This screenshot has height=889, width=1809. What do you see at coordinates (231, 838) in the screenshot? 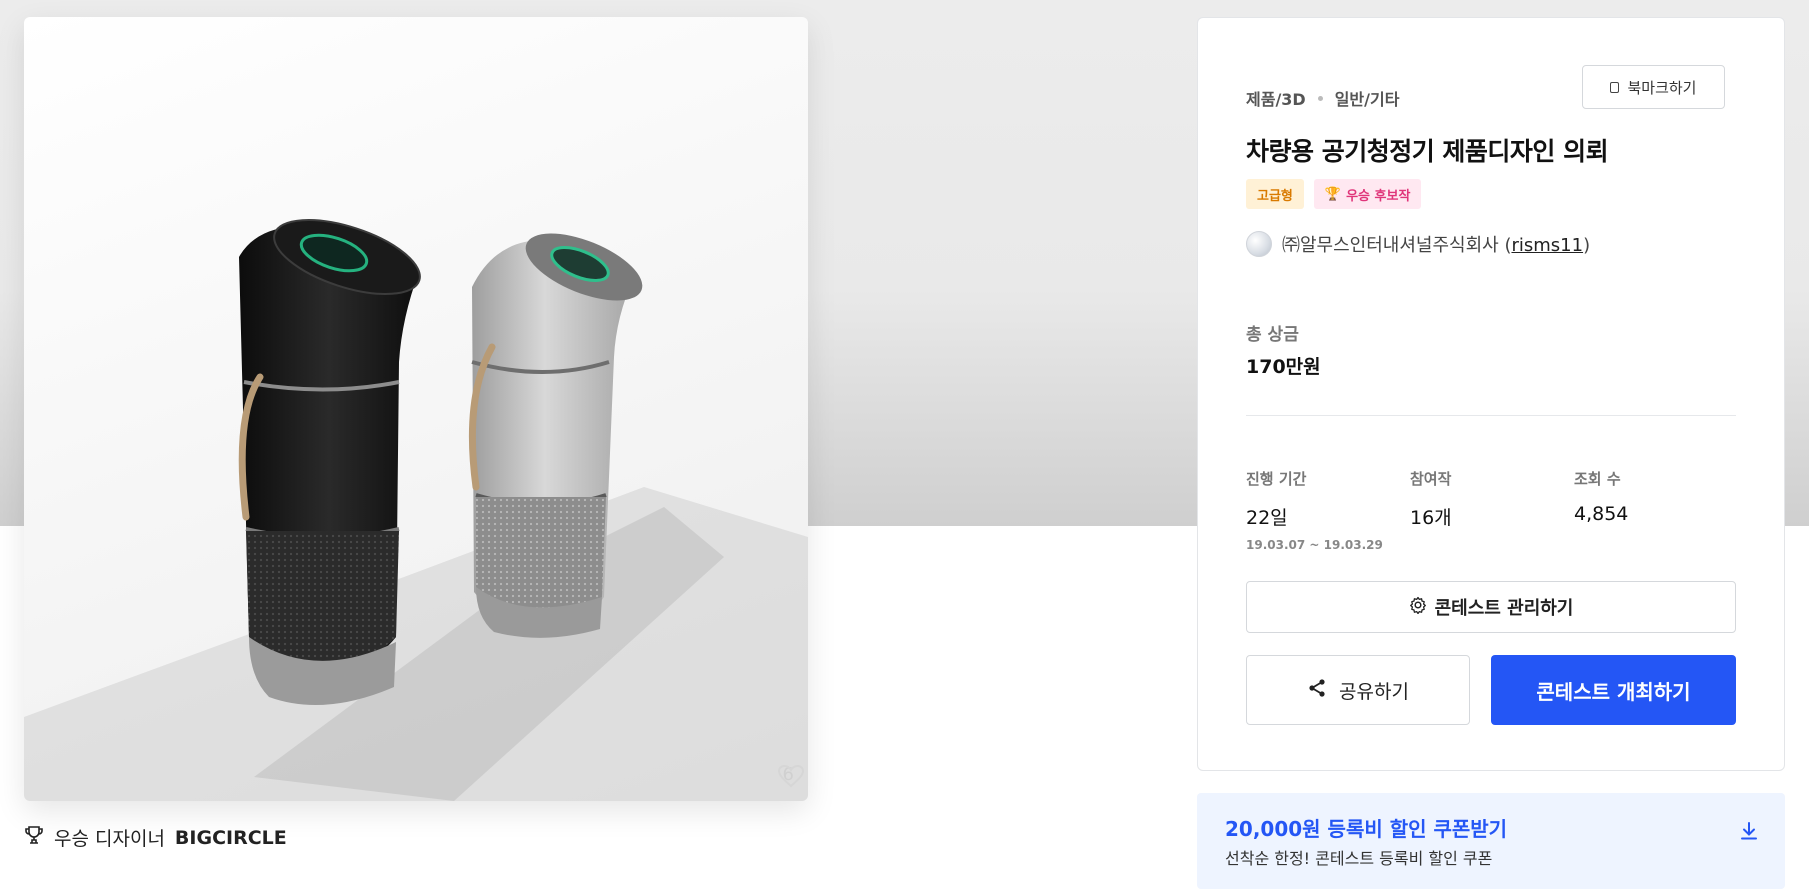
I see `winner-name: BIGCIRCLE` at bounding box center [231, 838].